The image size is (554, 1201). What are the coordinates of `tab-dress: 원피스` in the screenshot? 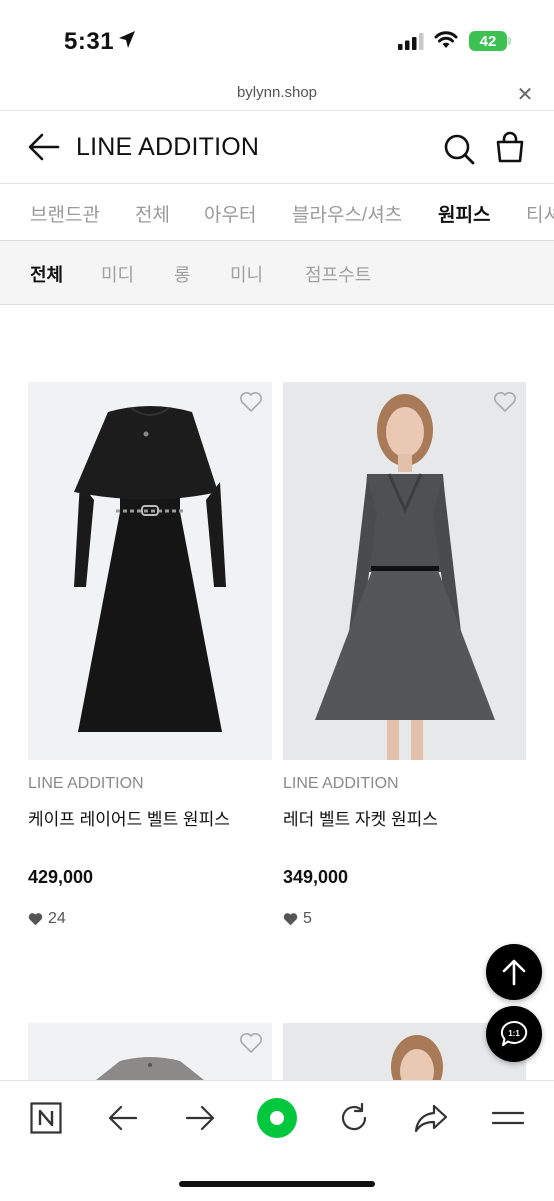 It's located at (464, 213).